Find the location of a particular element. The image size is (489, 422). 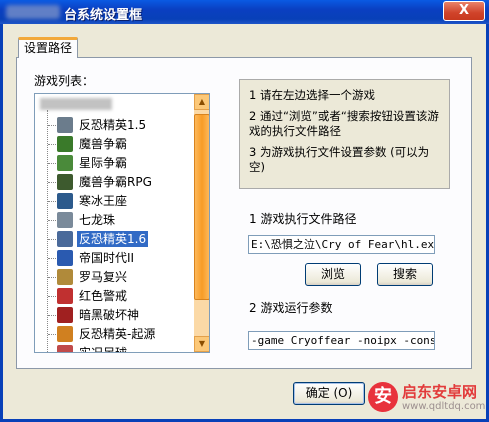

list-item-label: 反恐精英-起源 is located at coordinates (117, 334).